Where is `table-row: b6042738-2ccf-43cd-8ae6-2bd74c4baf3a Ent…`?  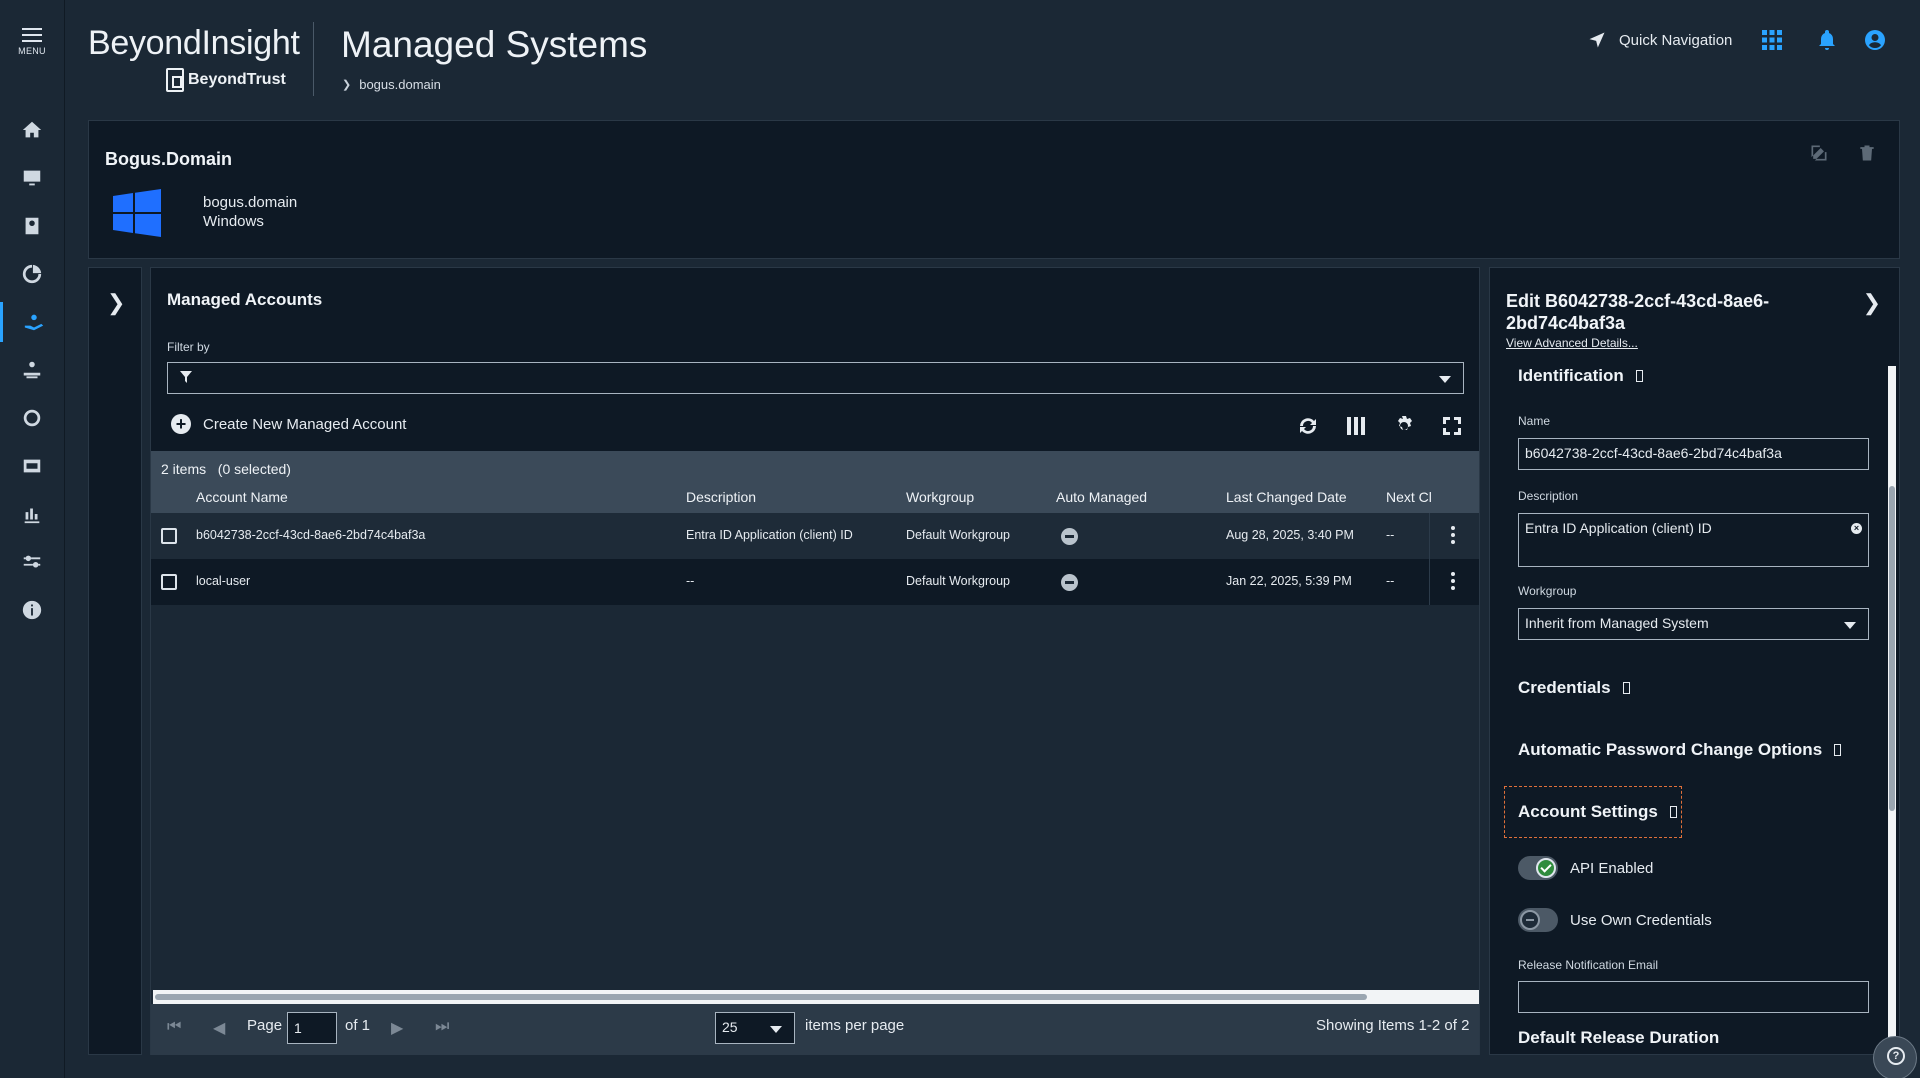 table-row: b6042738-2ccf-43cd-8ae6-2bd74c4baf3a Ent… is located at coordinates (815, 536).